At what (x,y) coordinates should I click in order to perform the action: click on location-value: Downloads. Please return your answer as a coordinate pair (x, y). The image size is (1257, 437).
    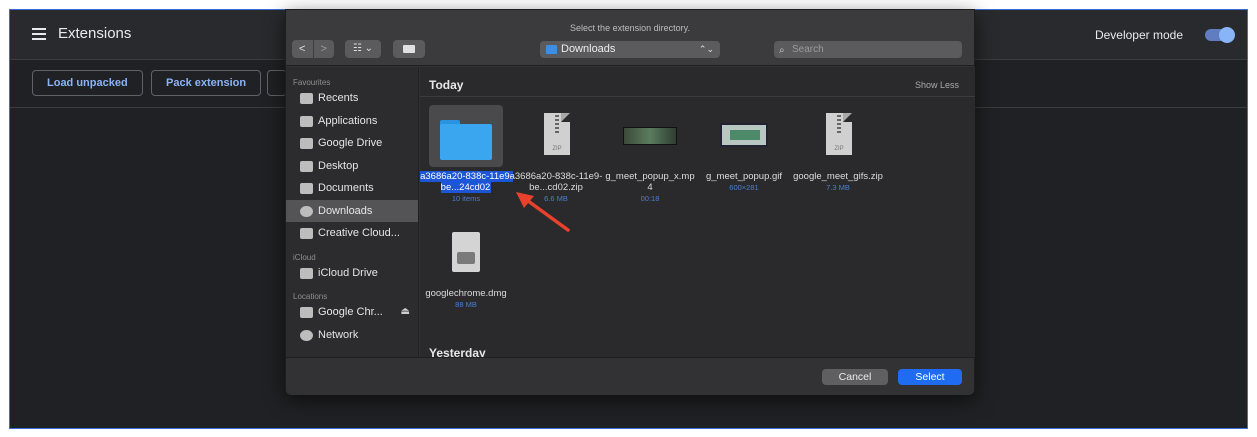
    Looking at the image, I should click on (588, 49).